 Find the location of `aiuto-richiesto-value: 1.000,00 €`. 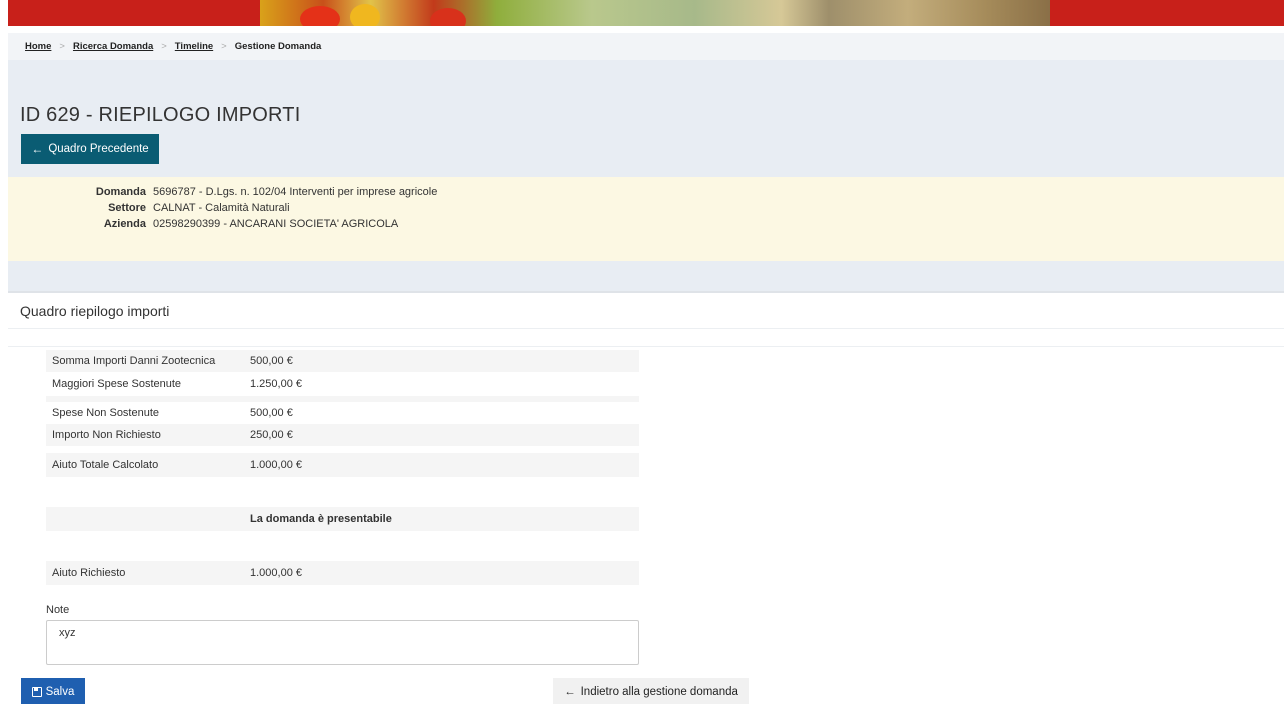

aiuto-richiesto-value: 1.000,00 € is located at coordinates (276, 573).